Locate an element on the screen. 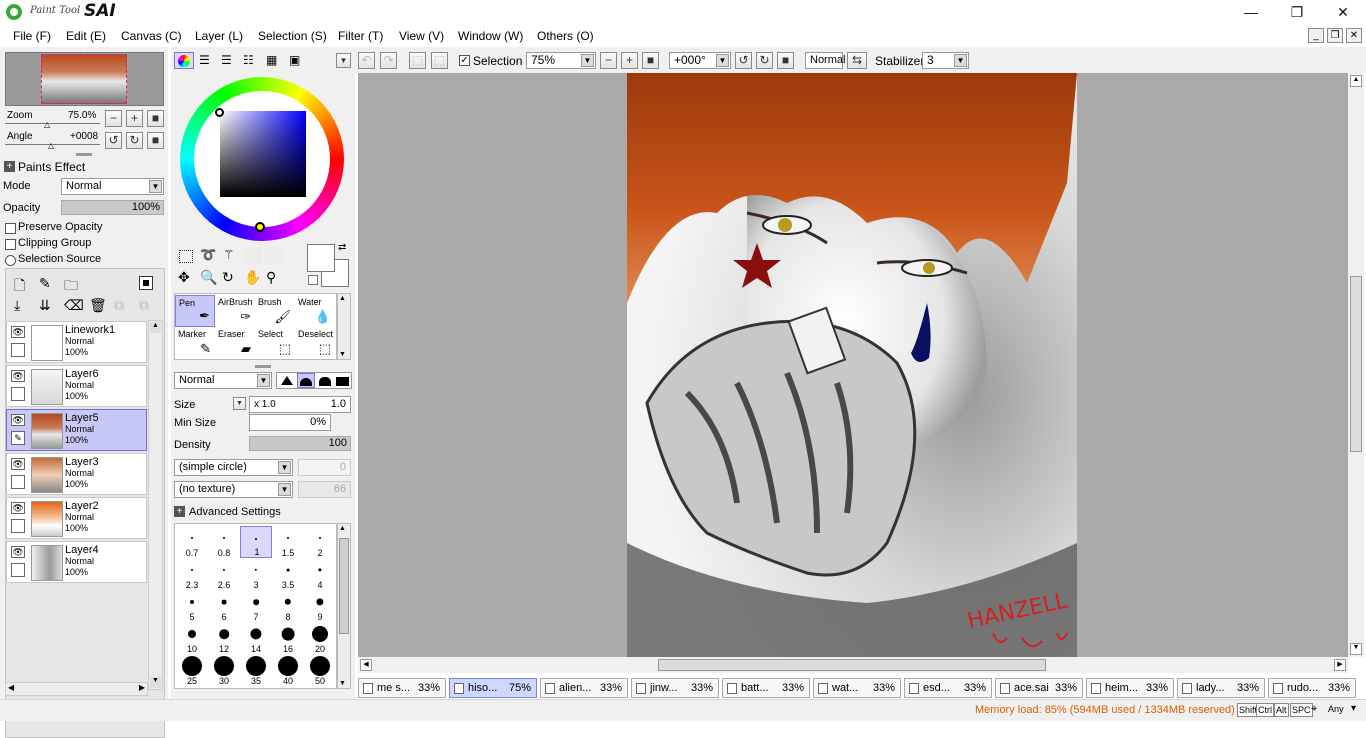 The height and width of the screenshot is (738, 1366). stabilizer-dropdown: 3 ▼ is located at coordinates (945, 60).